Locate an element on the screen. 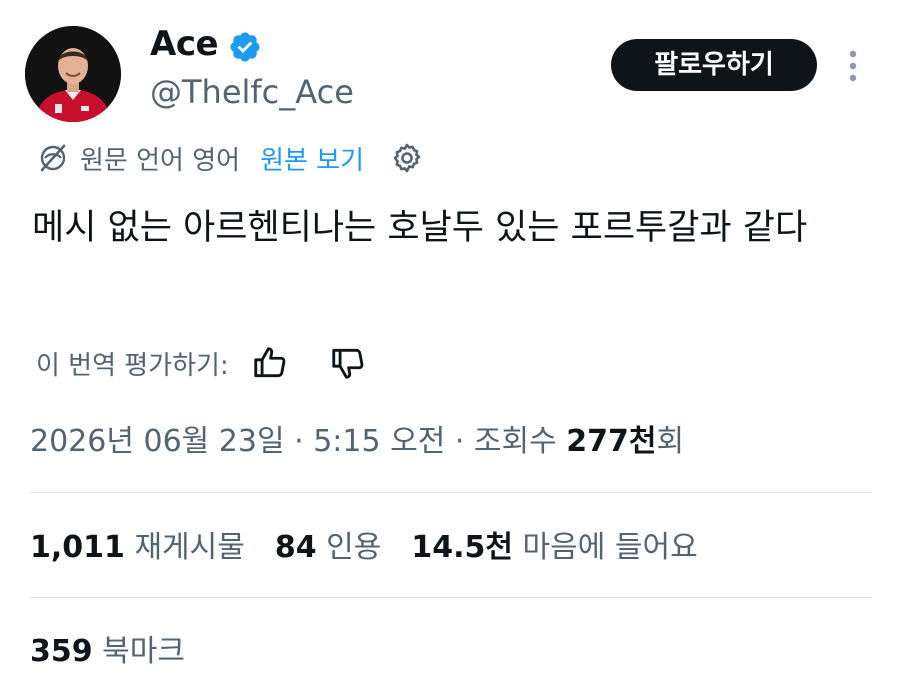 The height and width of the screenshot is (693, 900). thumbs-up-icon is located at coordinates (270, 363).